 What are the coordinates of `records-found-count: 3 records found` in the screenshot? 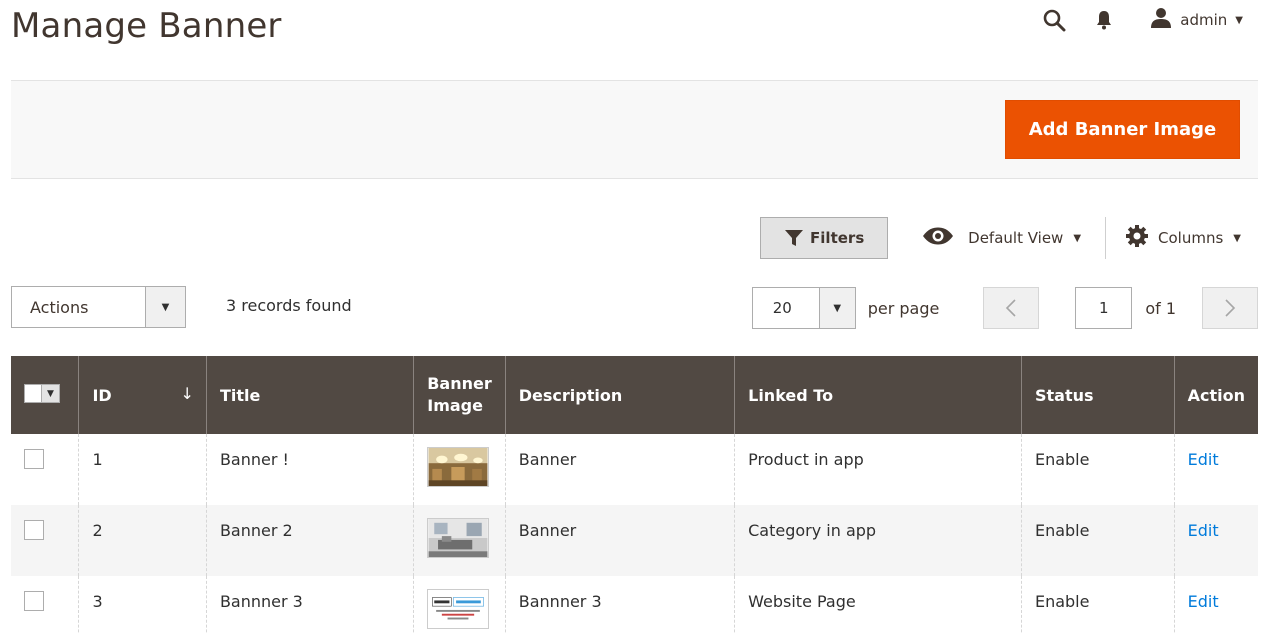 It's located at (289, 305).